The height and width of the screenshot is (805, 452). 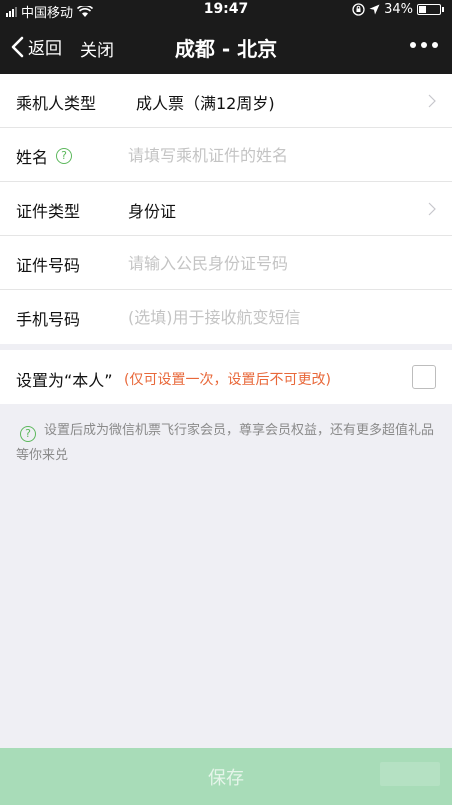 I want to click on close-button: 关闭, so click(x=97, y=48).